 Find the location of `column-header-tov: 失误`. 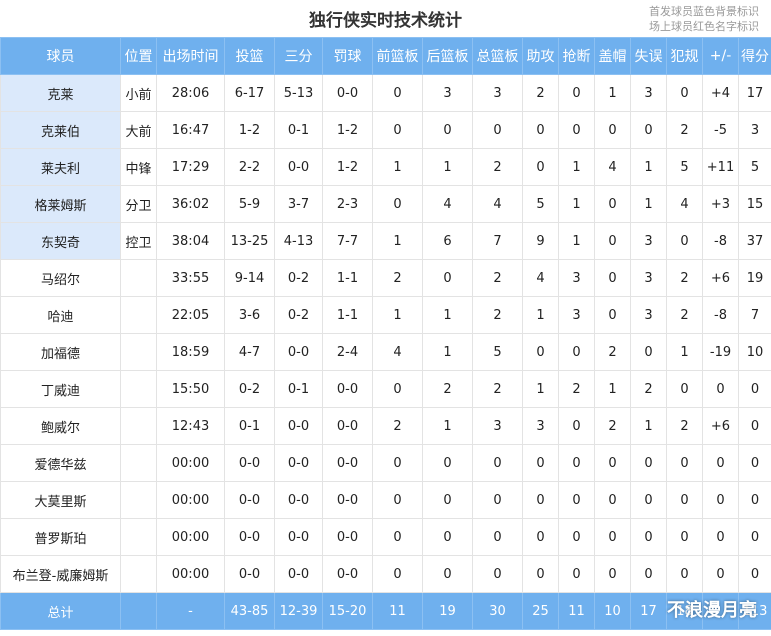

column-header-tov: 失误 is located at coordinates (648, 56).